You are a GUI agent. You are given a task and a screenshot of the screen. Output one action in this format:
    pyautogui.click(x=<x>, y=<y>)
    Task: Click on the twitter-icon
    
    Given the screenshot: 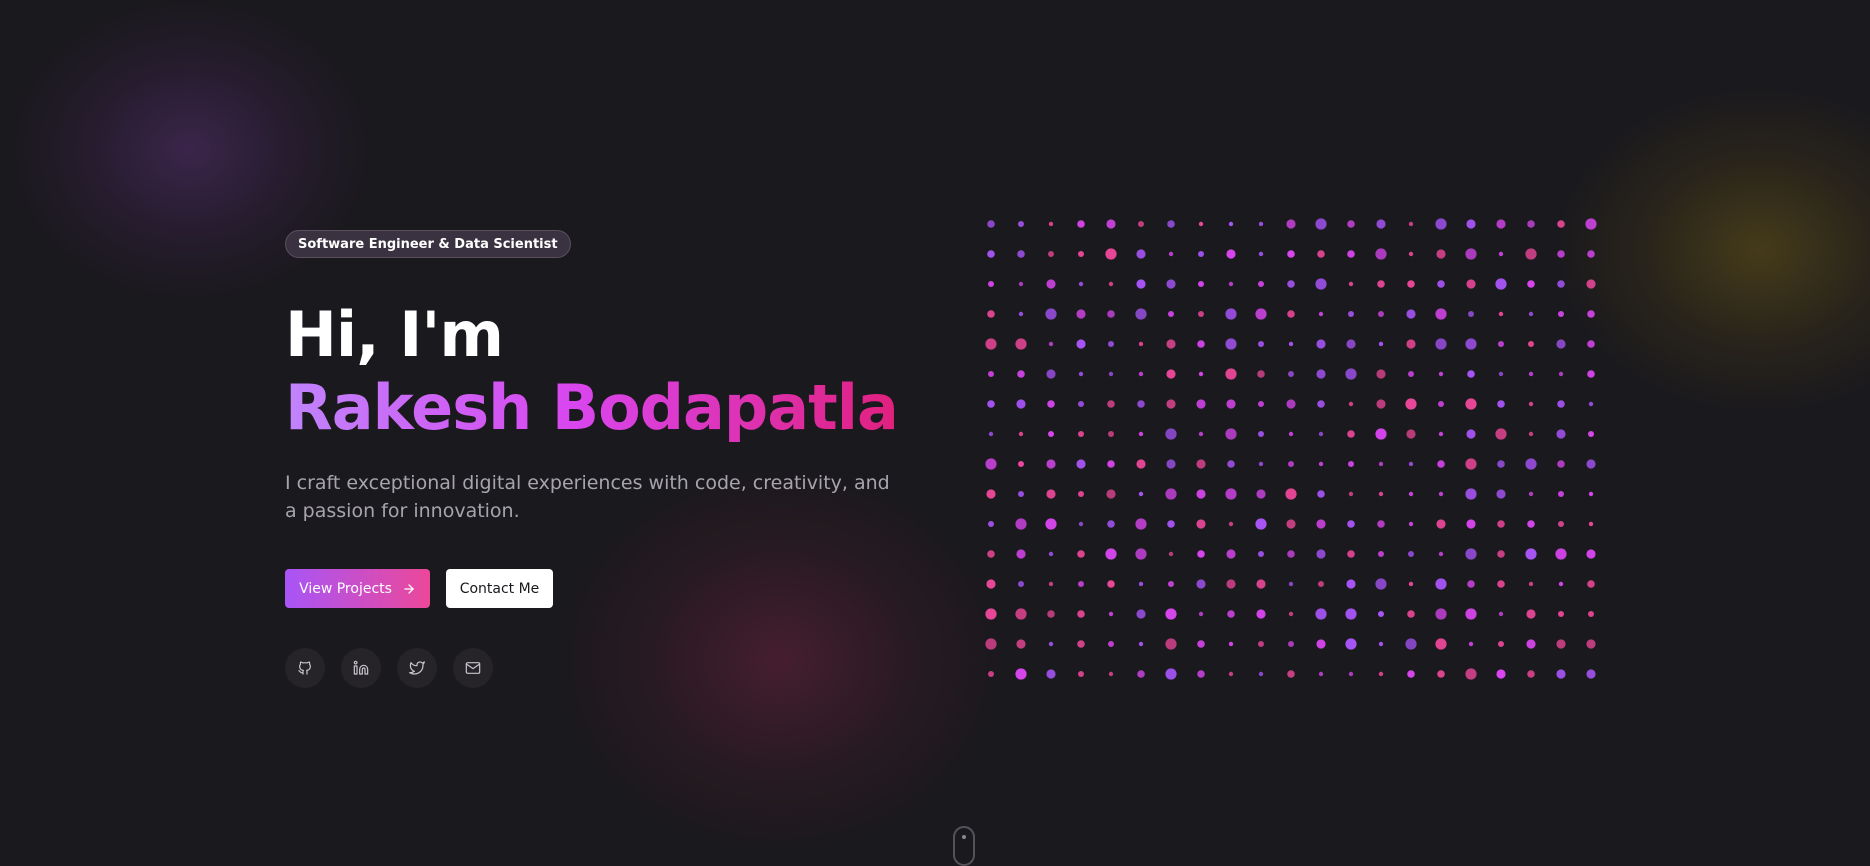 What is the action you would take?
    pyautogui.click(x=417, y=668)
    